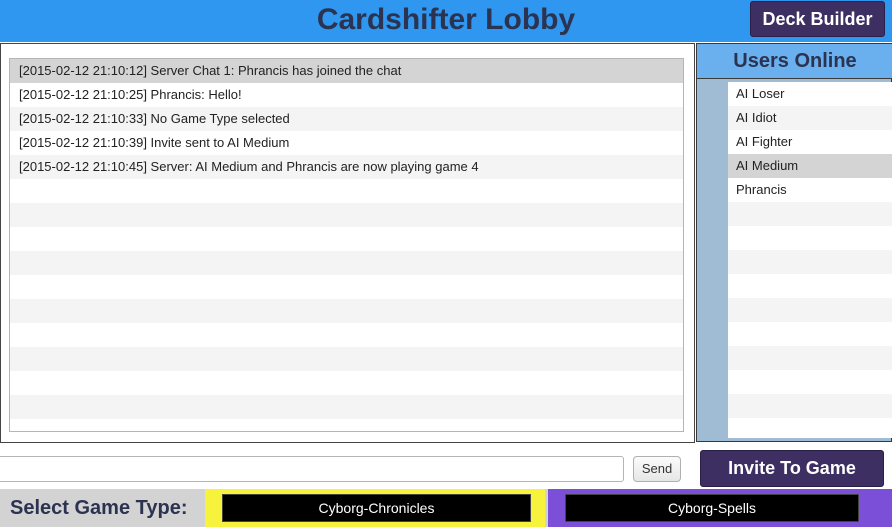 This screenshot has height=527, width=892. What do you see at coordinates (817, 19) in the screenshot?
I see `deck-builder-button: Deck Builder` at bounding box center [817, 19].